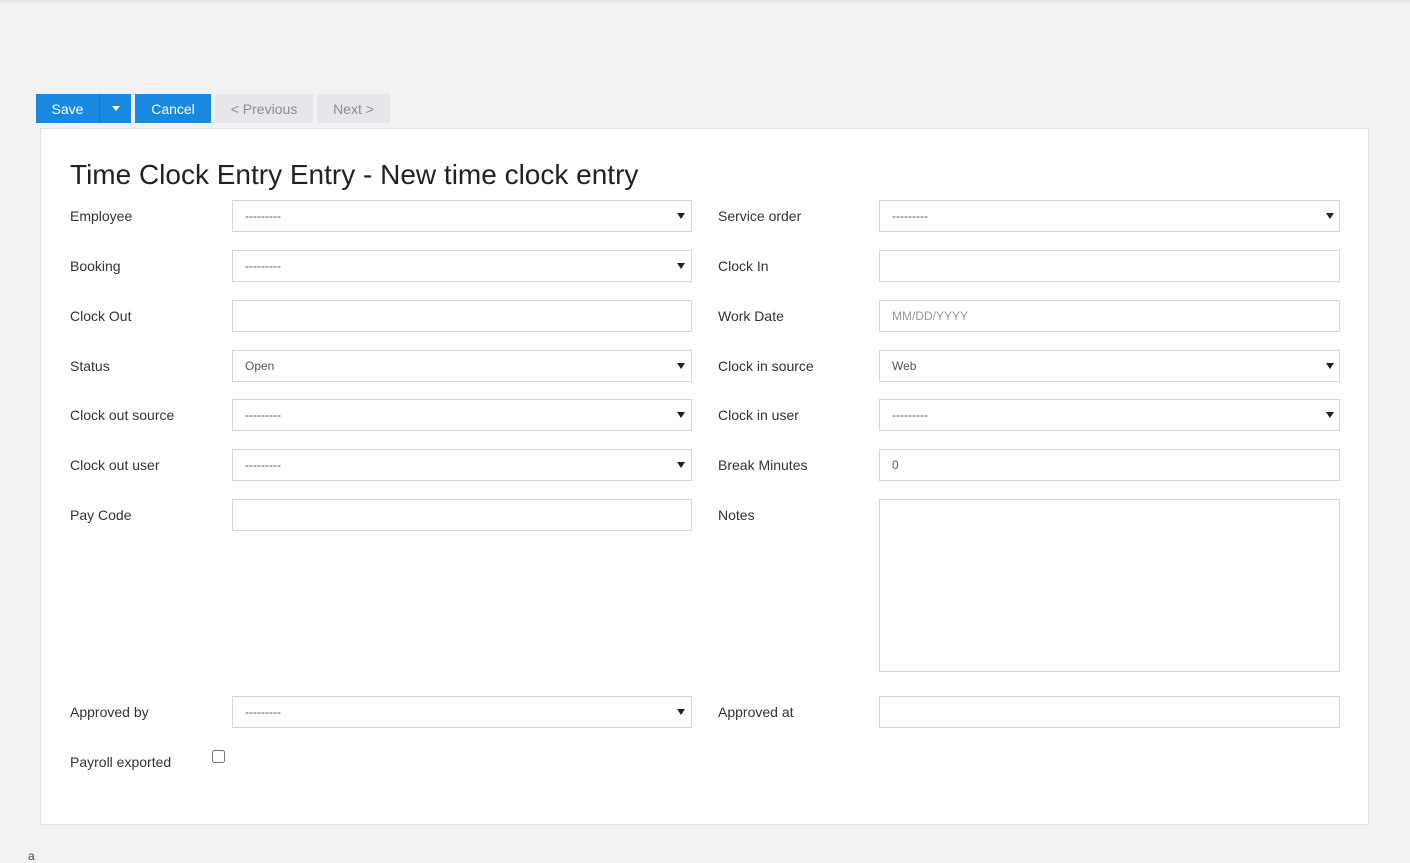 The width and height of the screenshot is (1410, 863). I want to click on clock-out-source-label: Clock out source, so click(122, 415).